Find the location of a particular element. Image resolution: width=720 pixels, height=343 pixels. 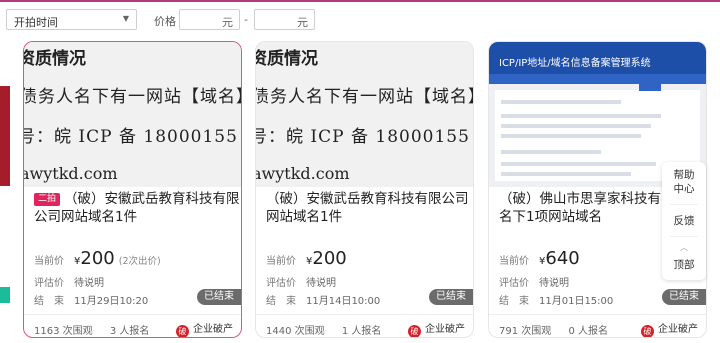

top-accent-line is located at coordinates (360, 1).